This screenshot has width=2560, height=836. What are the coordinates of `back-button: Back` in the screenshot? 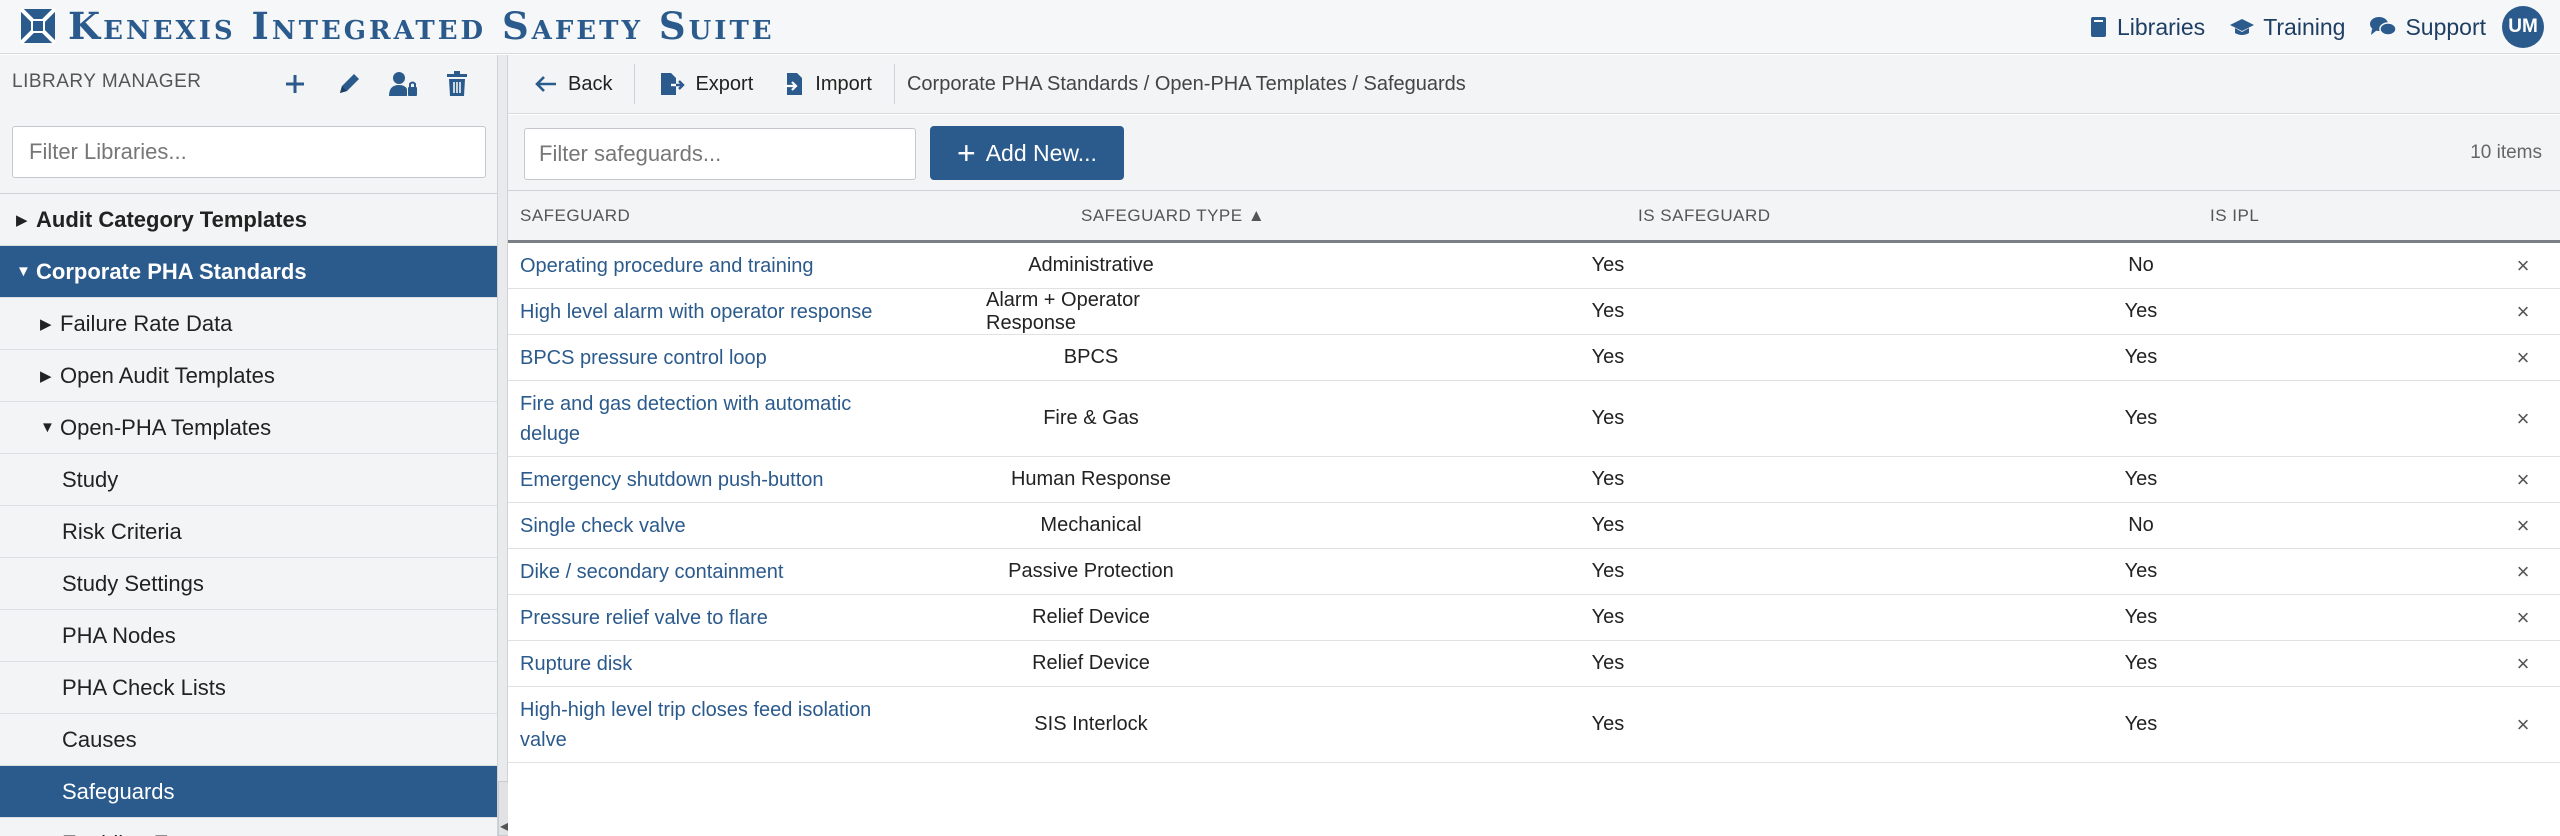 It's located at (573, 84).